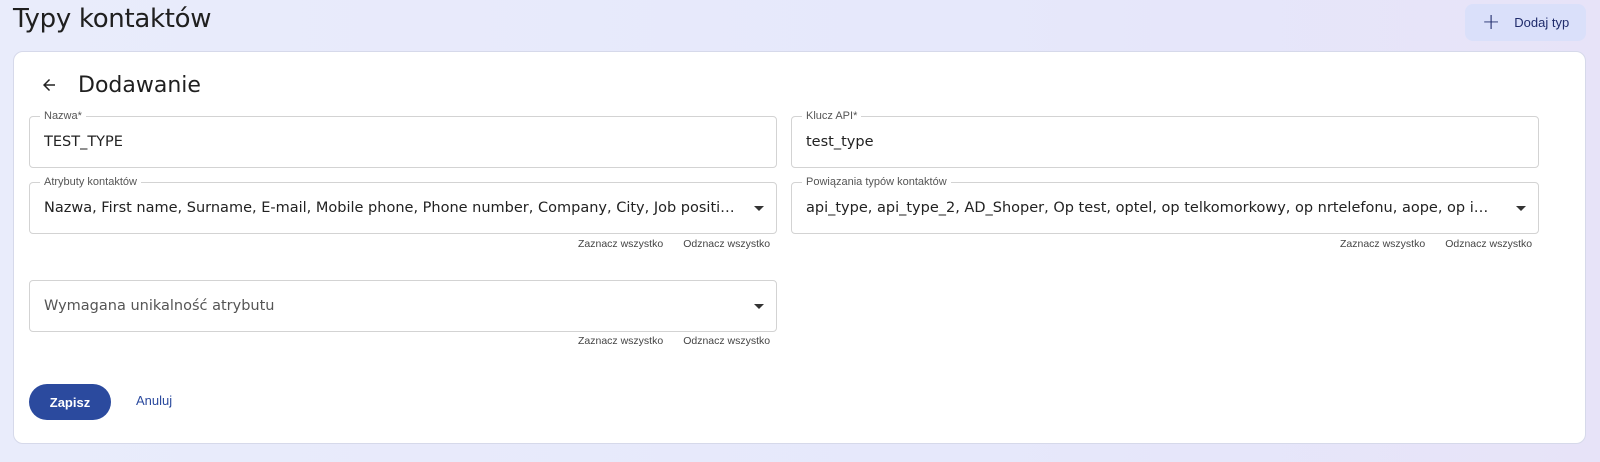 The width and height of the screenshot is (1600, 462). What do you see at coordinates (112, 19) in the screenshot?
I see `page-title: Typy kontaktów` at bounding box center [112, 19].